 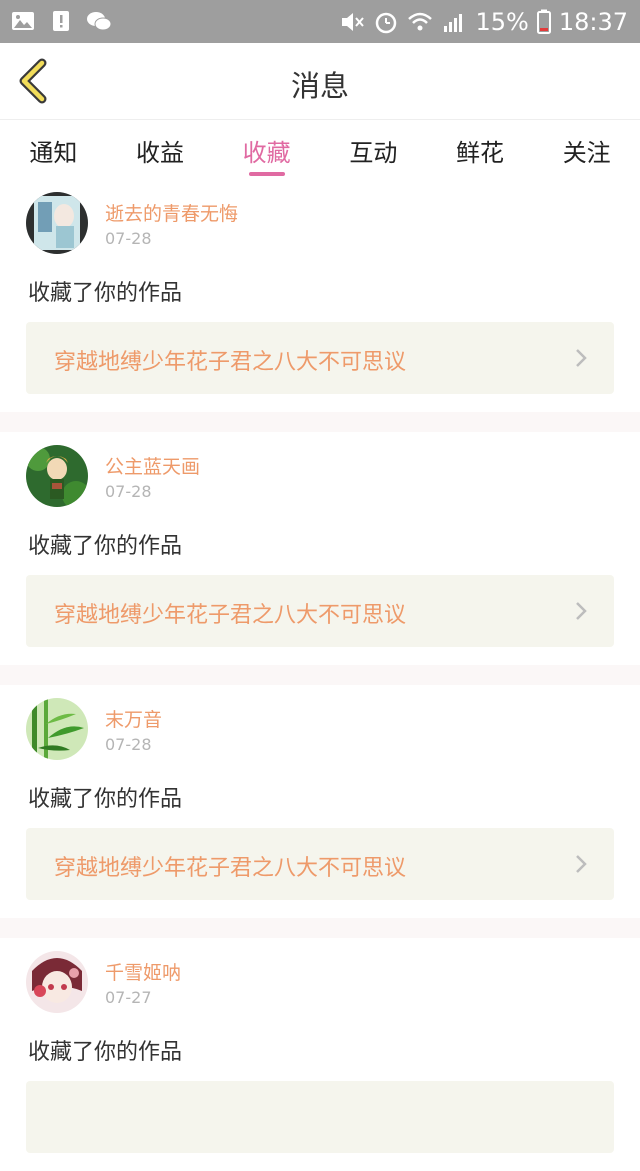 What do you see at coordinates (586, 153) in the screenshot?
I see `tab-label: 关注` at bounding box center [586, 153].